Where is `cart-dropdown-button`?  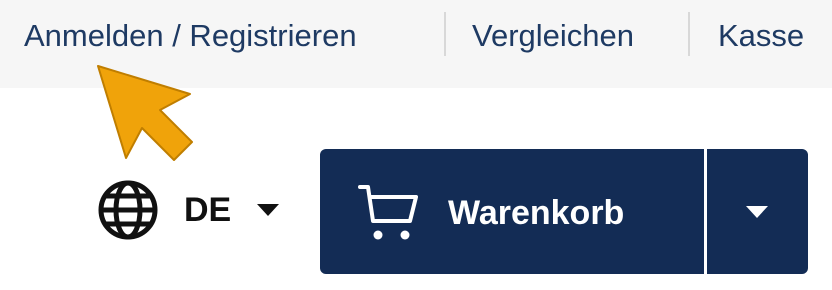 cart-dropdown-button is located at coordinates (757, 211).